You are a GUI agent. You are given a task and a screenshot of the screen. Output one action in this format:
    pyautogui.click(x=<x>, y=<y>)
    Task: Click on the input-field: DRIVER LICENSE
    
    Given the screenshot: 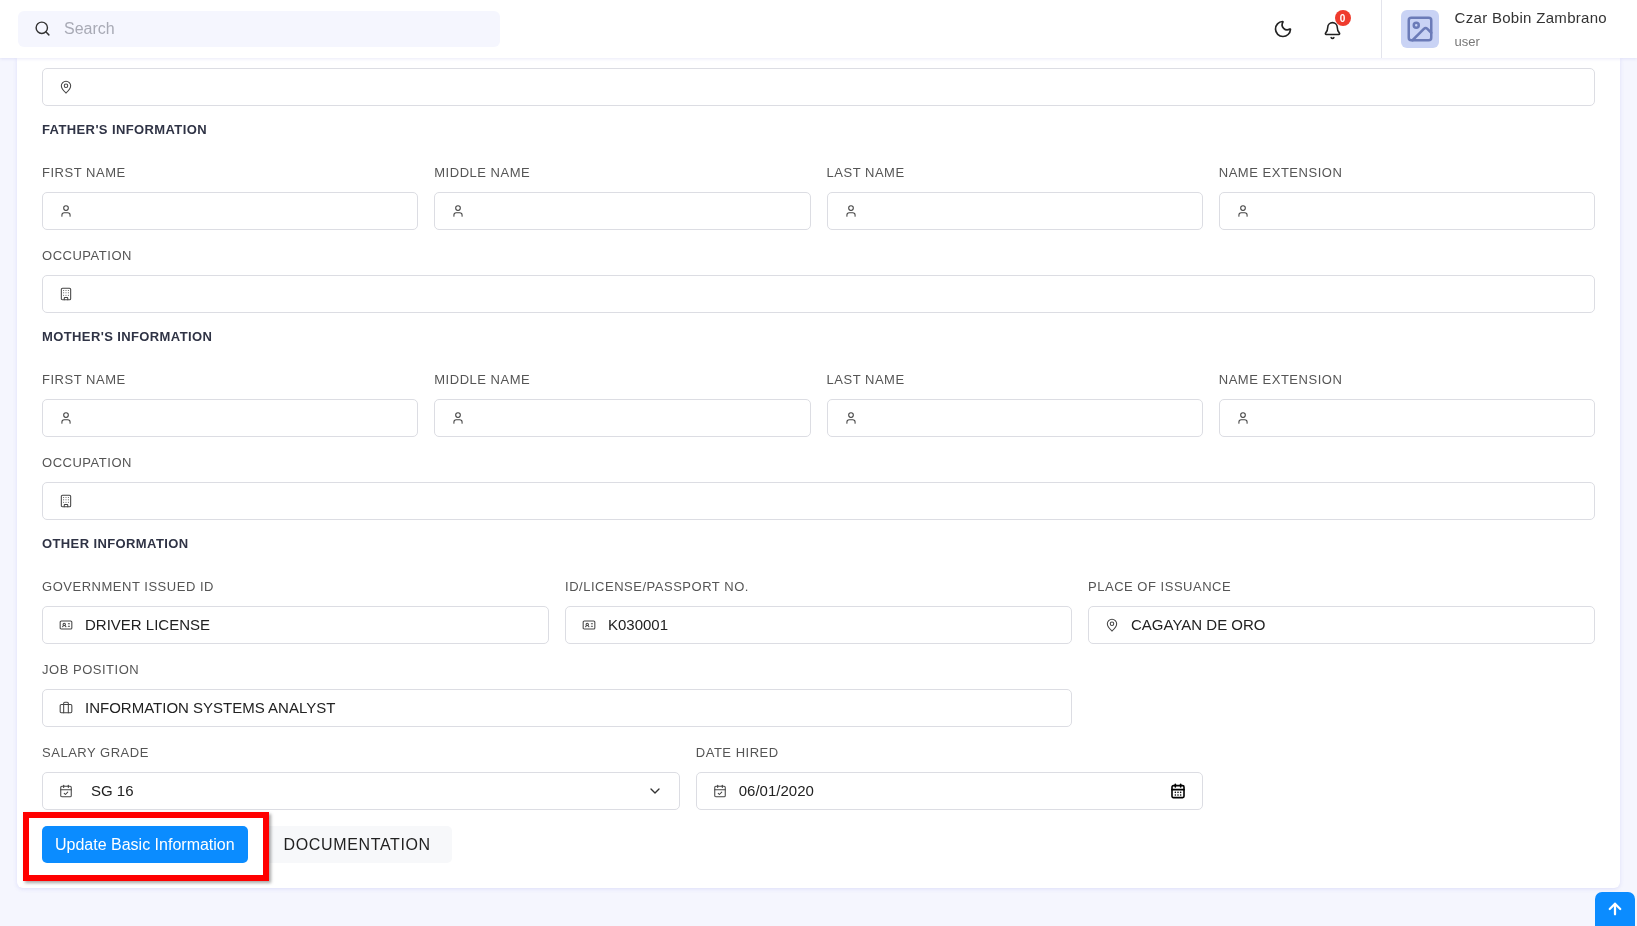 What is the action you would take?
    pyautogui.click(x=295, y=625)
    